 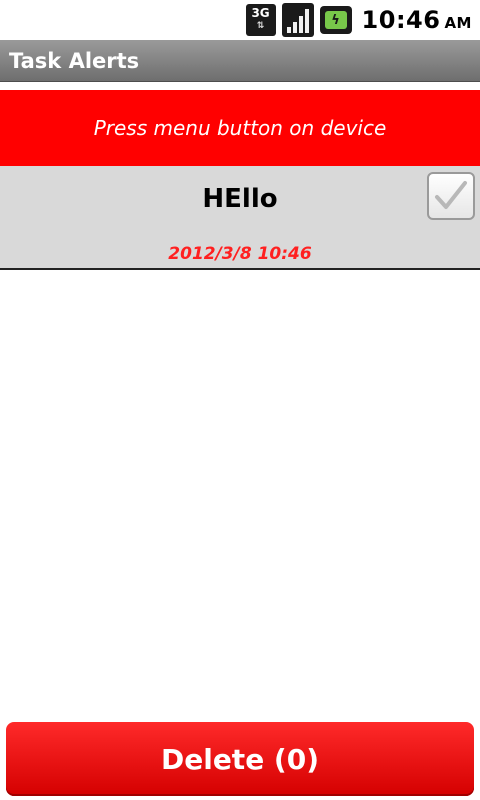 What do you see at coordinates (74, 60) in the screenshot?
I see `app-title: Task Alerts` at bounding box center [74, 60].